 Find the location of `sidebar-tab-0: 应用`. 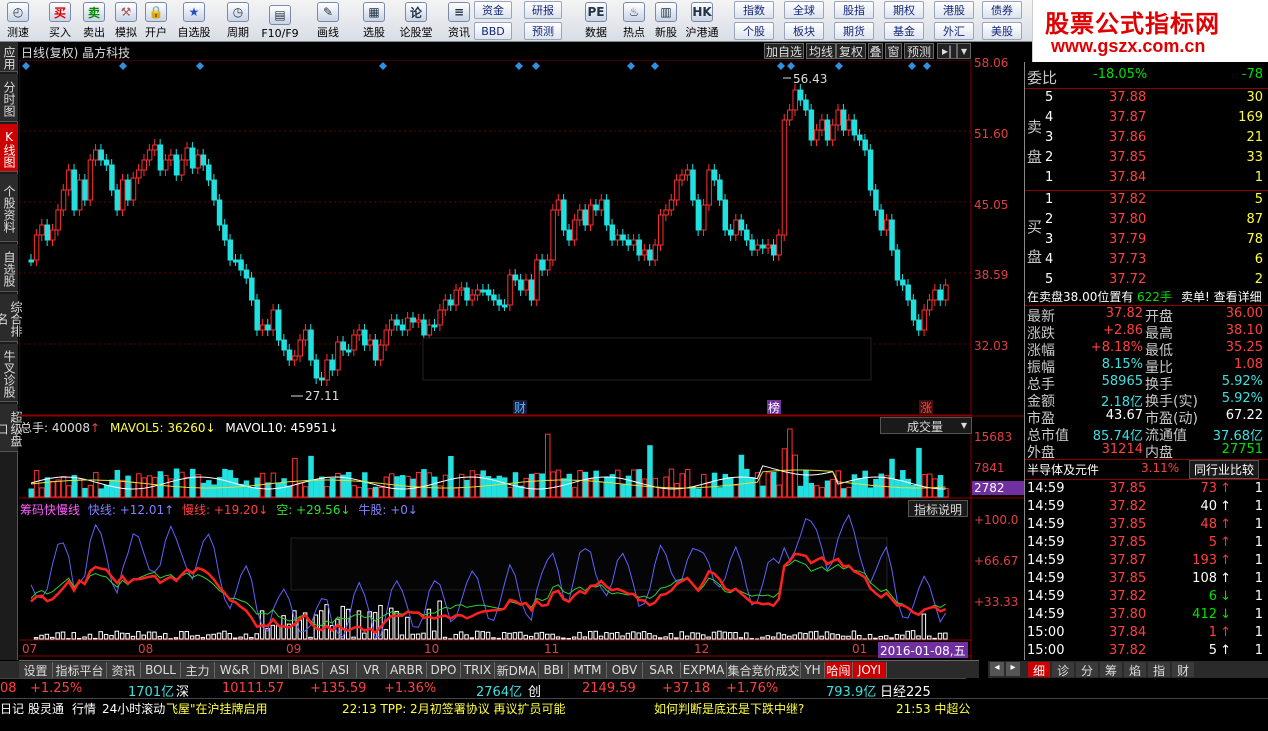

sidebar-tab-0: 应用 is located at coordinates (9, 57).